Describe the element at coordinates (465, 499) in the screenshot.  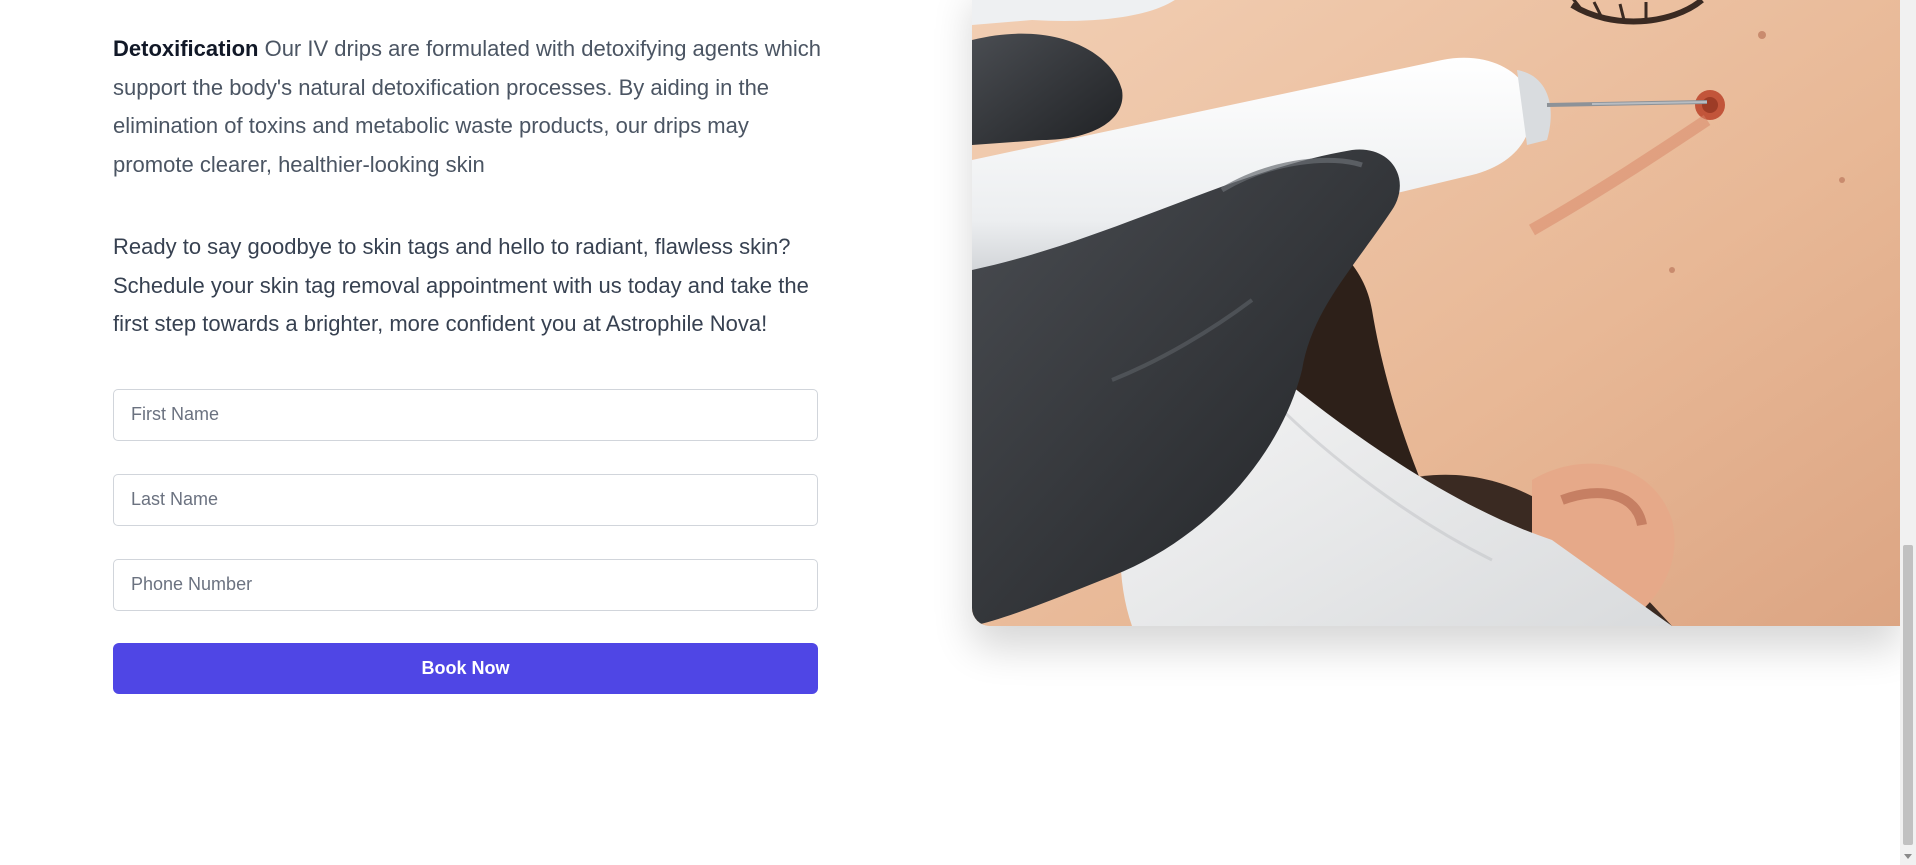
I see `last-name-input` at that location.